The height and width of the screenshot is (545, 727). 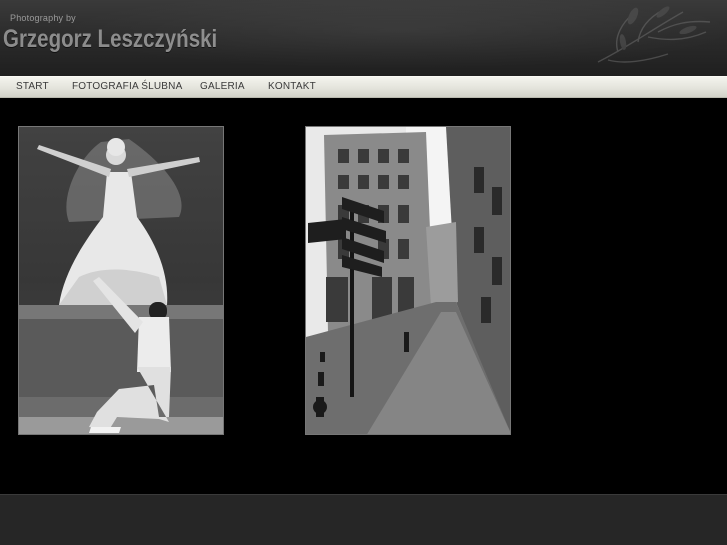 What do you see at coordinates (654, 34) in the screenshot?
I see `floral-ornament-icon` at bounding box center [654, 34].